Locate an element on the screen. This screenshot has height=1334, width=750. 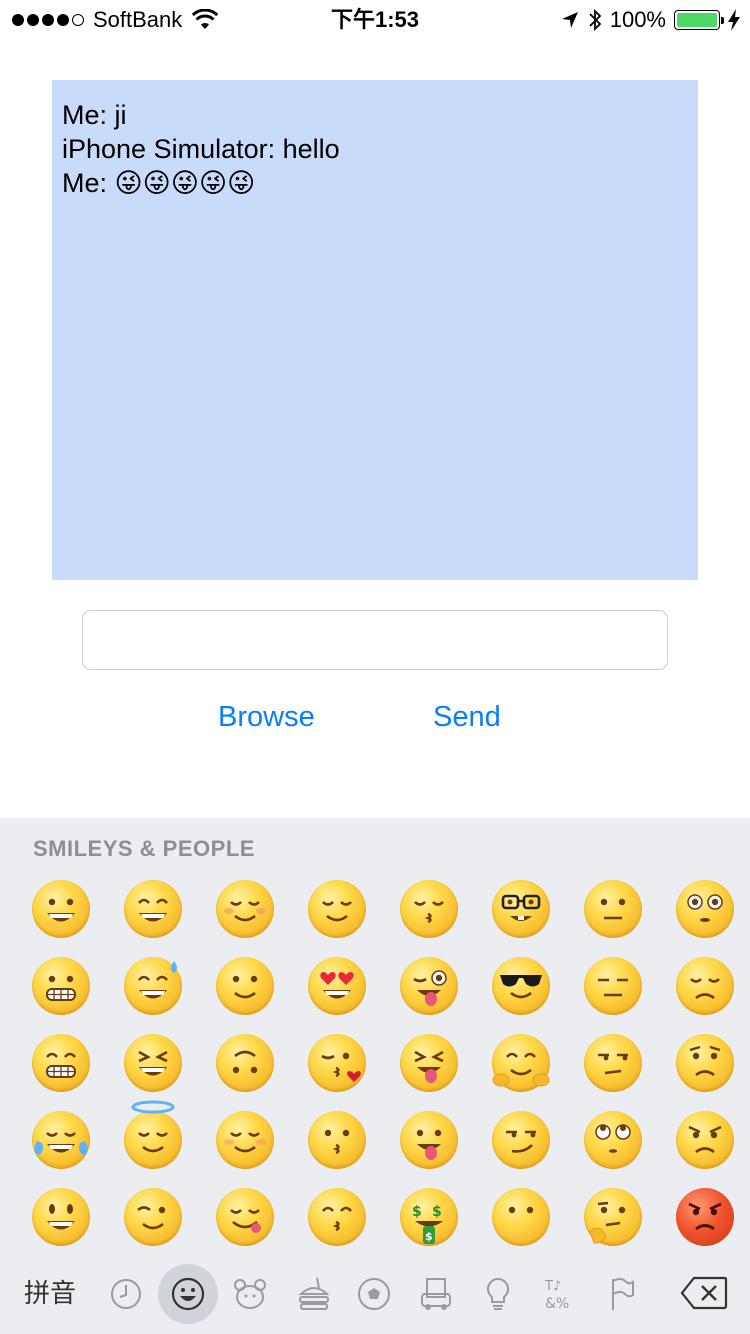
smiling-relaxed-emoji-key is located at coordinates (245, 1140).